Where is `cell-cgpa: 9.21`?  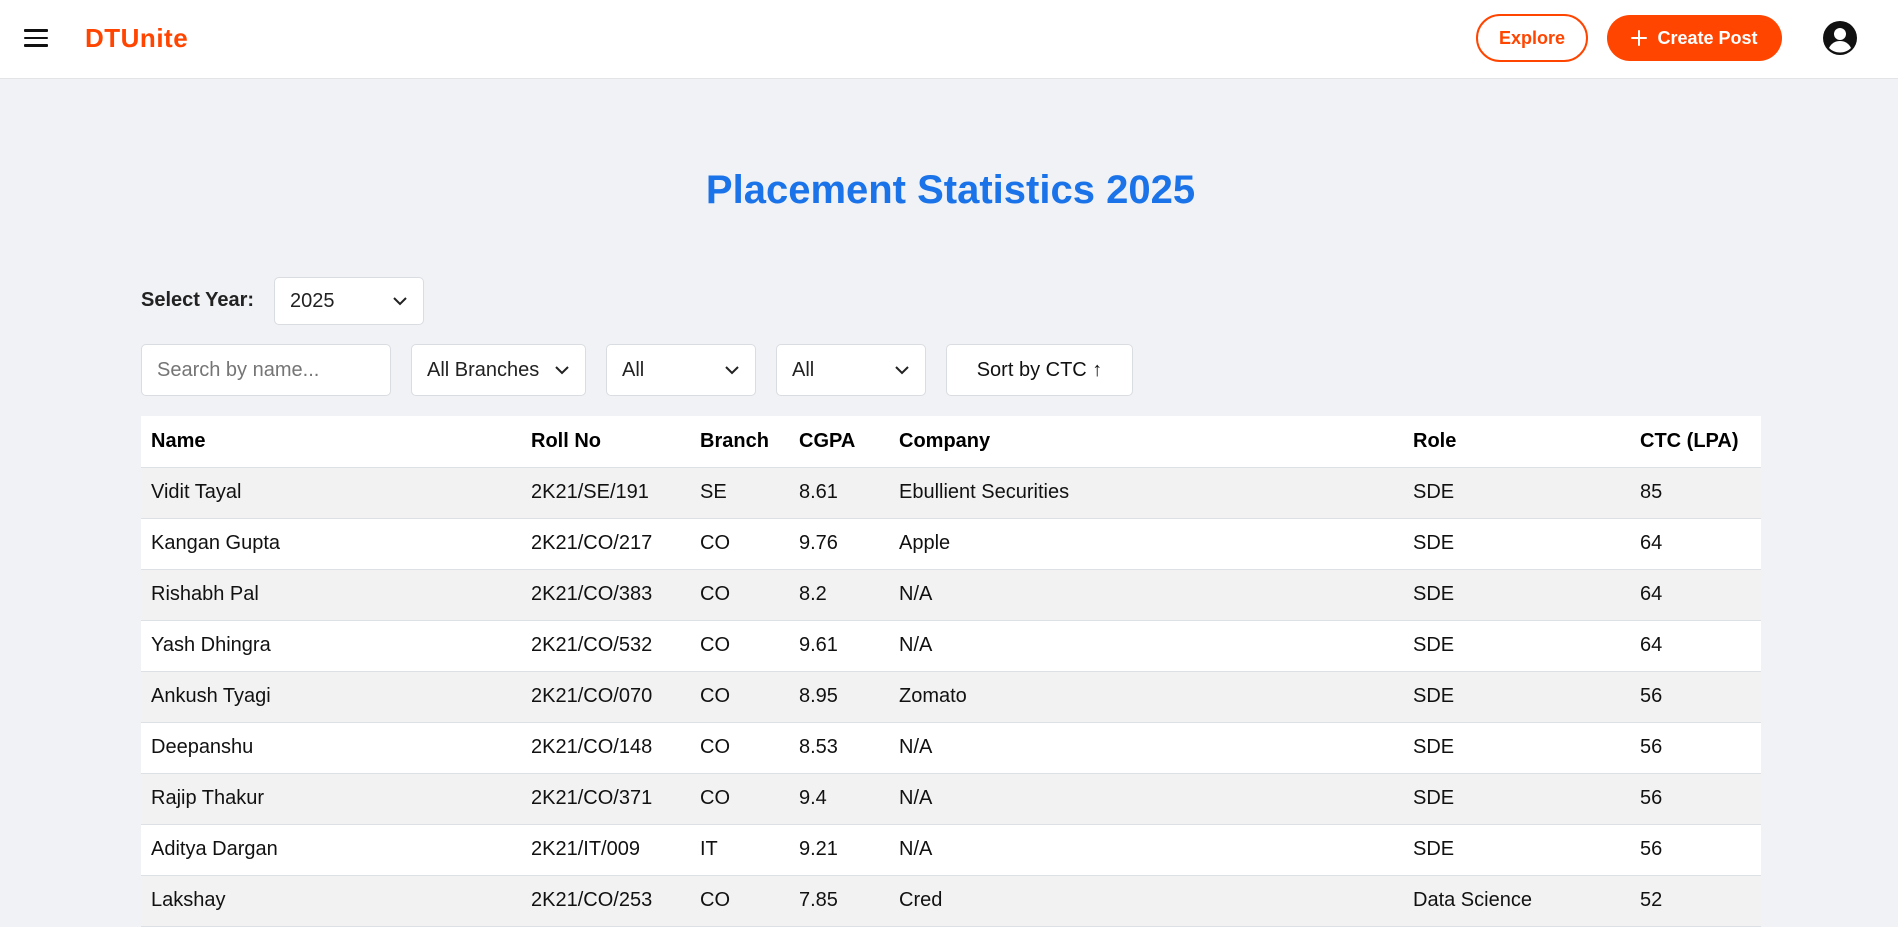
cell-cgpa: 9.21 is located at coordinates (839, 850).